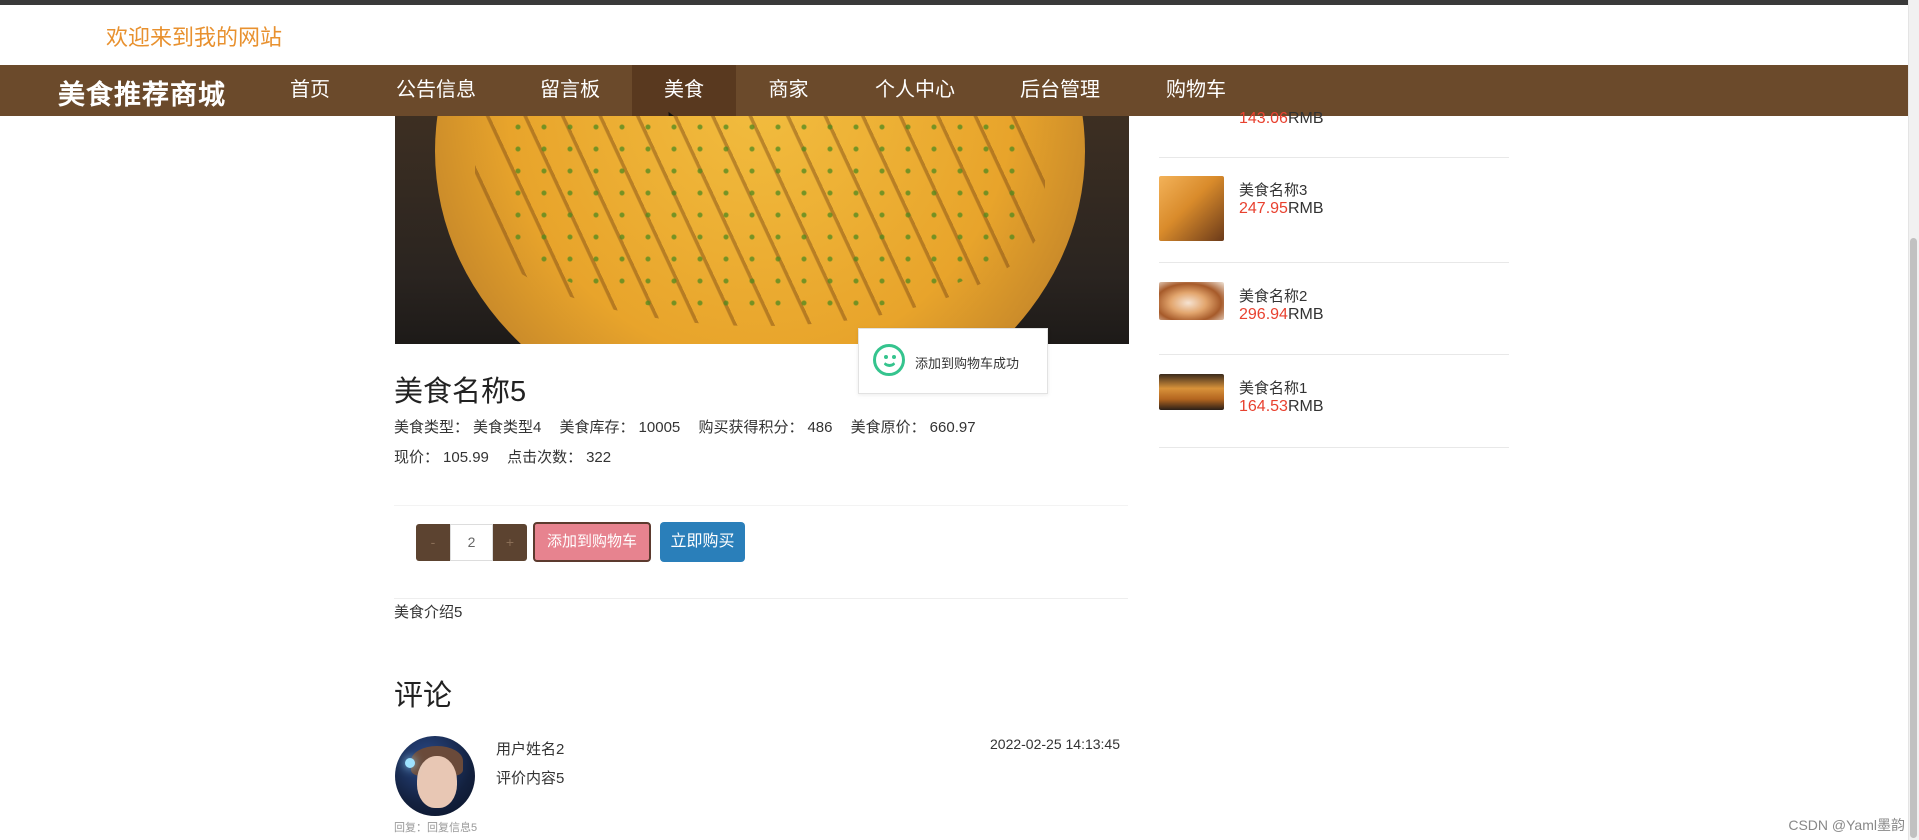 This screenshot has width=1919, height=840. I want to click on product-meta-line-2: 现价： 105.99 点击次数： 322, so click(509, 456).